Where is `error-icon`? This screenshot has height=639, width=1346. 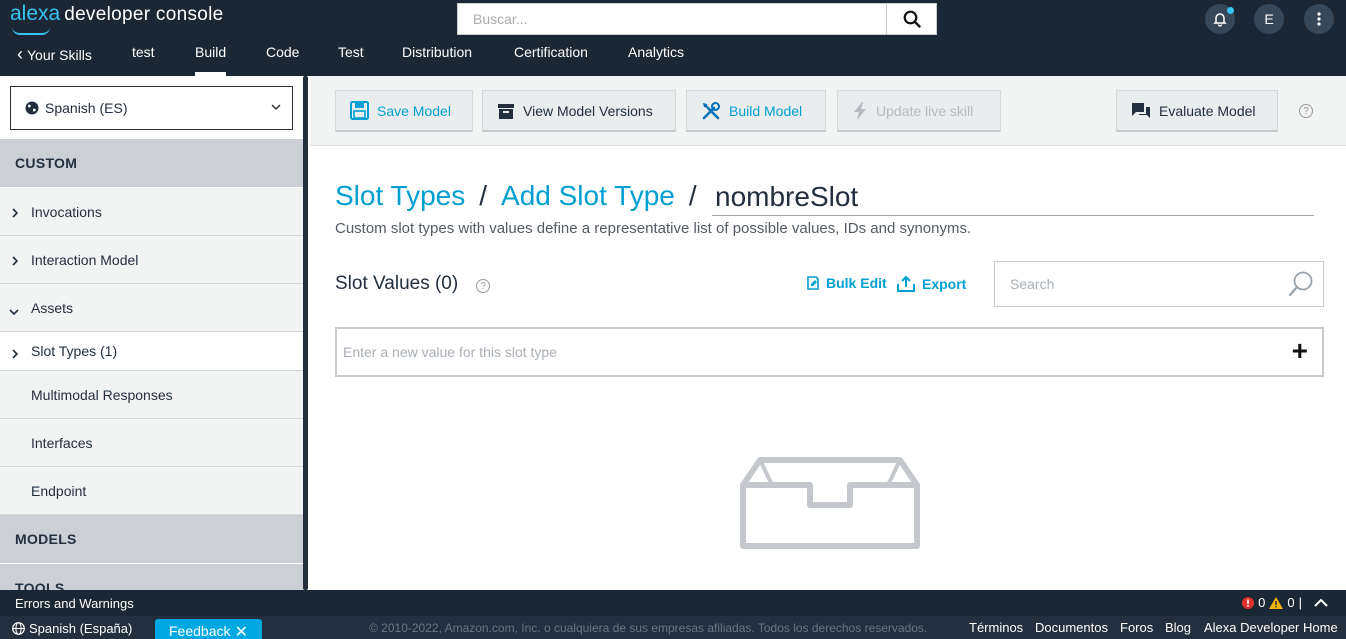
error-icon is located at coordinates (1248, 602).